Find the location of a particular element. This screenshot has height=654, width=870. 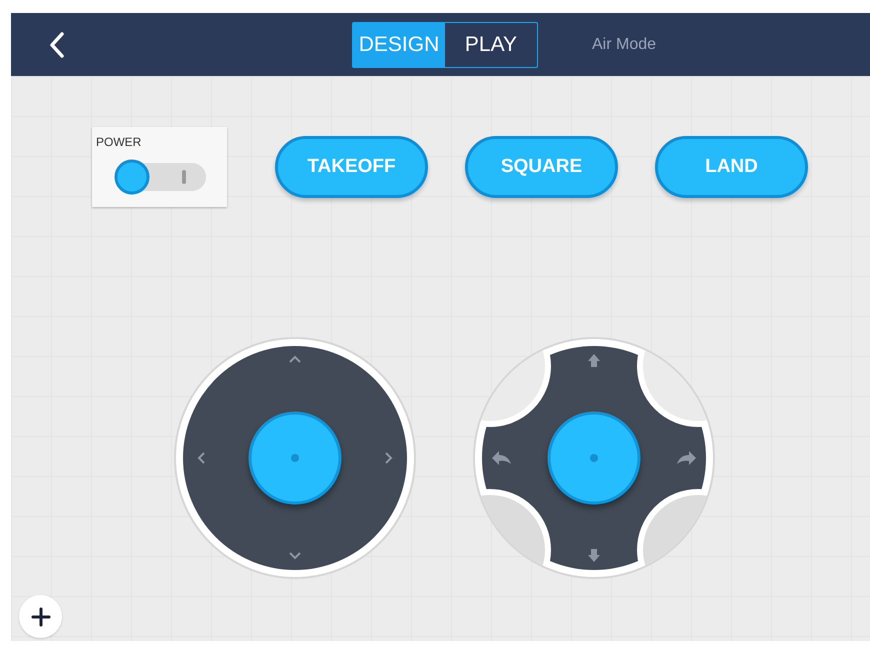

mode-subtitle: Air Mode is located at coordinates (624, 45).